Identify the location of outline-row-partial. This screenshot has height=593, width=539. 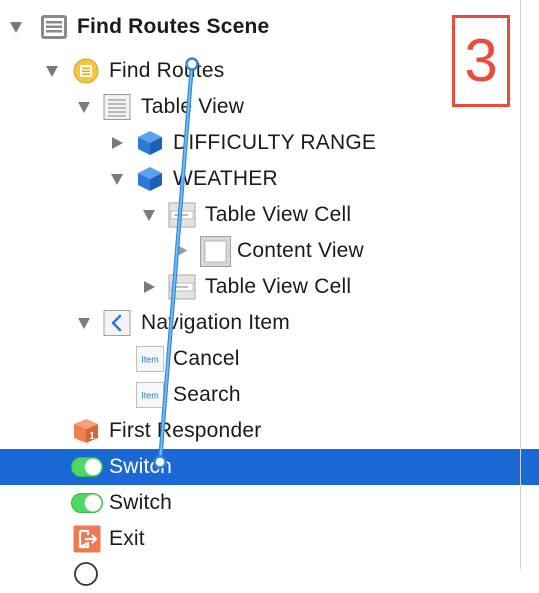
(260, 575).